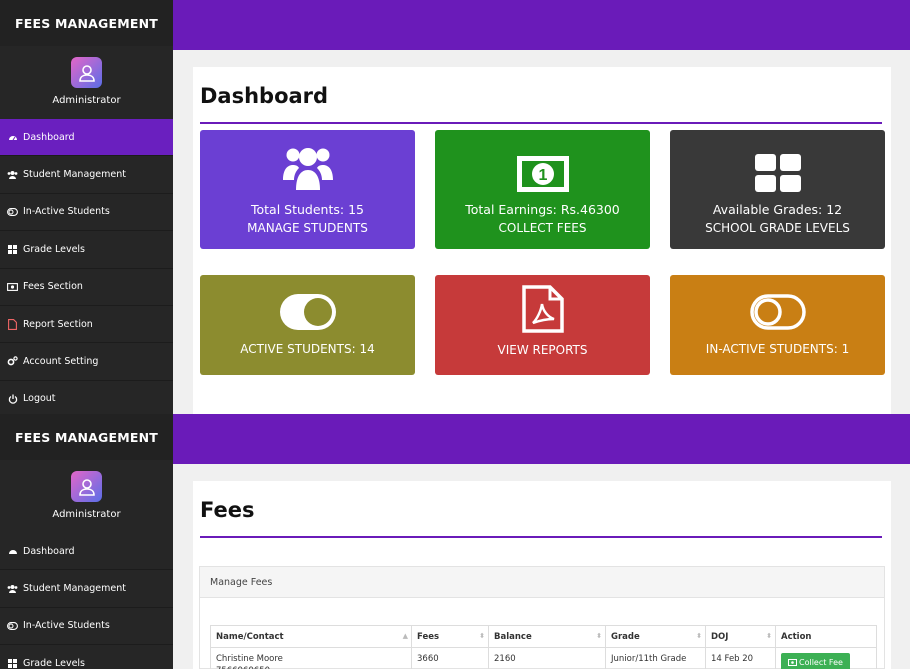 The width and height of the screenshot is (910, 669). Describe the element at coordinates (86, 397) in the screenshot. I see `sidebar-item-logout: Logout` at that location.